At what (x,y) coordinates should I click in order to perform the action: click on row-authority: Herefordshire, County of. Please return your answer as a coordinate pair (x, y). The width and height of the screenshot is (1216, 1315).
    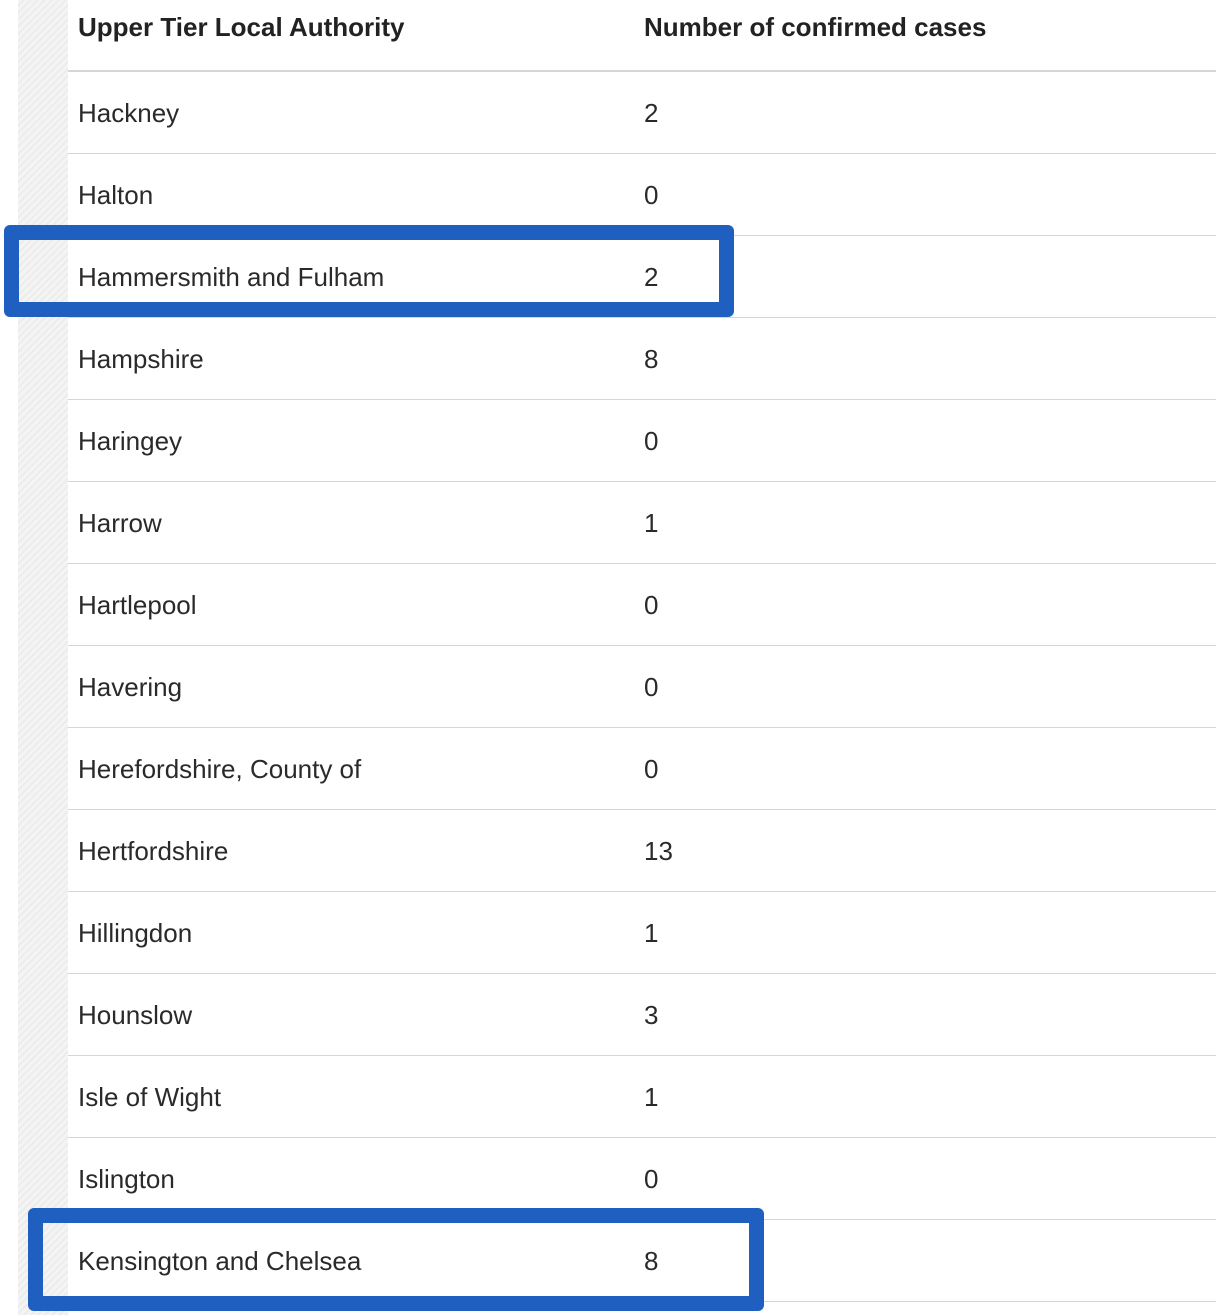
    Looking at the image, I should click on (220, 769).